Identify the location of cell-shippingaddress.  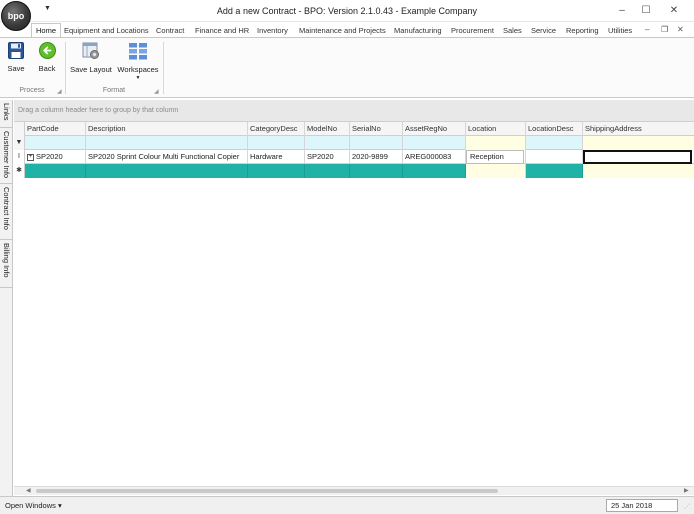
(638, 157).